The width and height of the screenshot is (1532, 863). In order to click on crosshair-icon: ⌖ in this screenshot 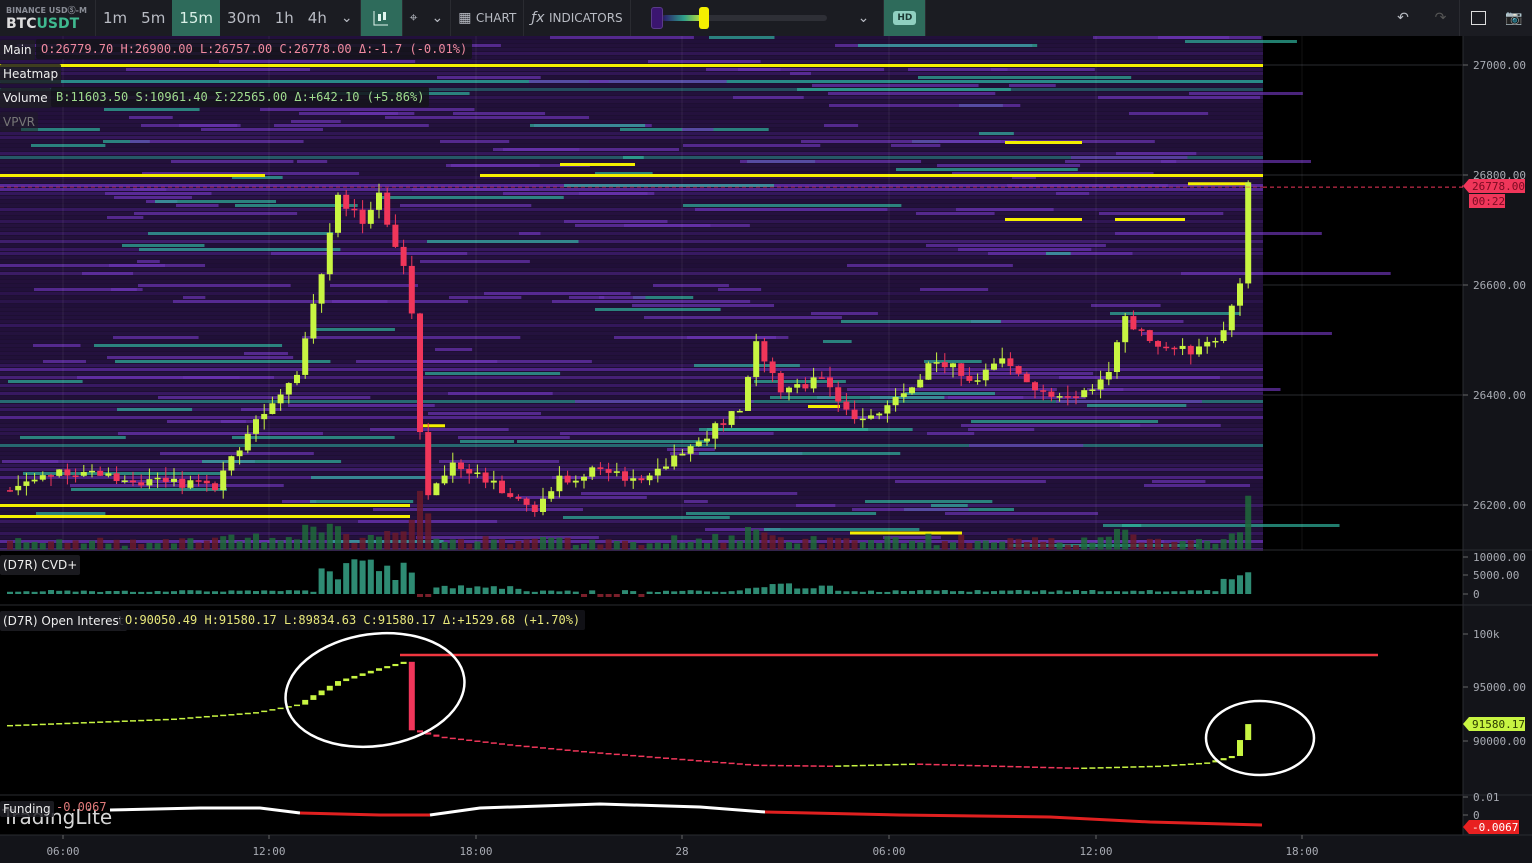, I will do `click(414, 18)`.